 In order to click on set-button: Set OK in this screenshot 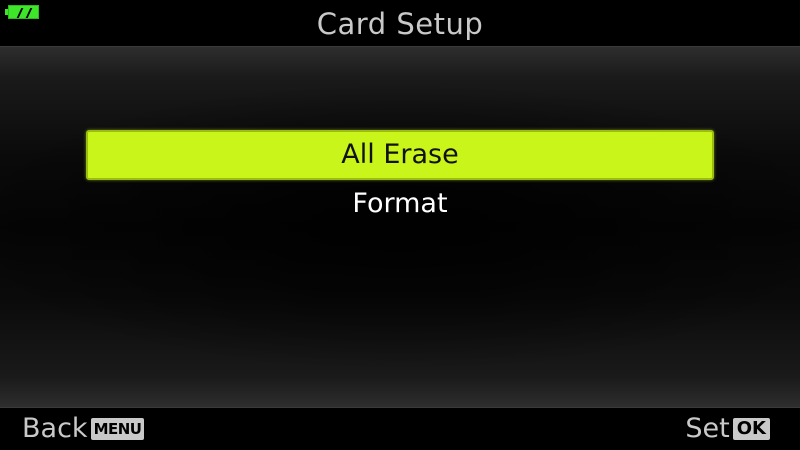, I will do `click(727, 429)`.